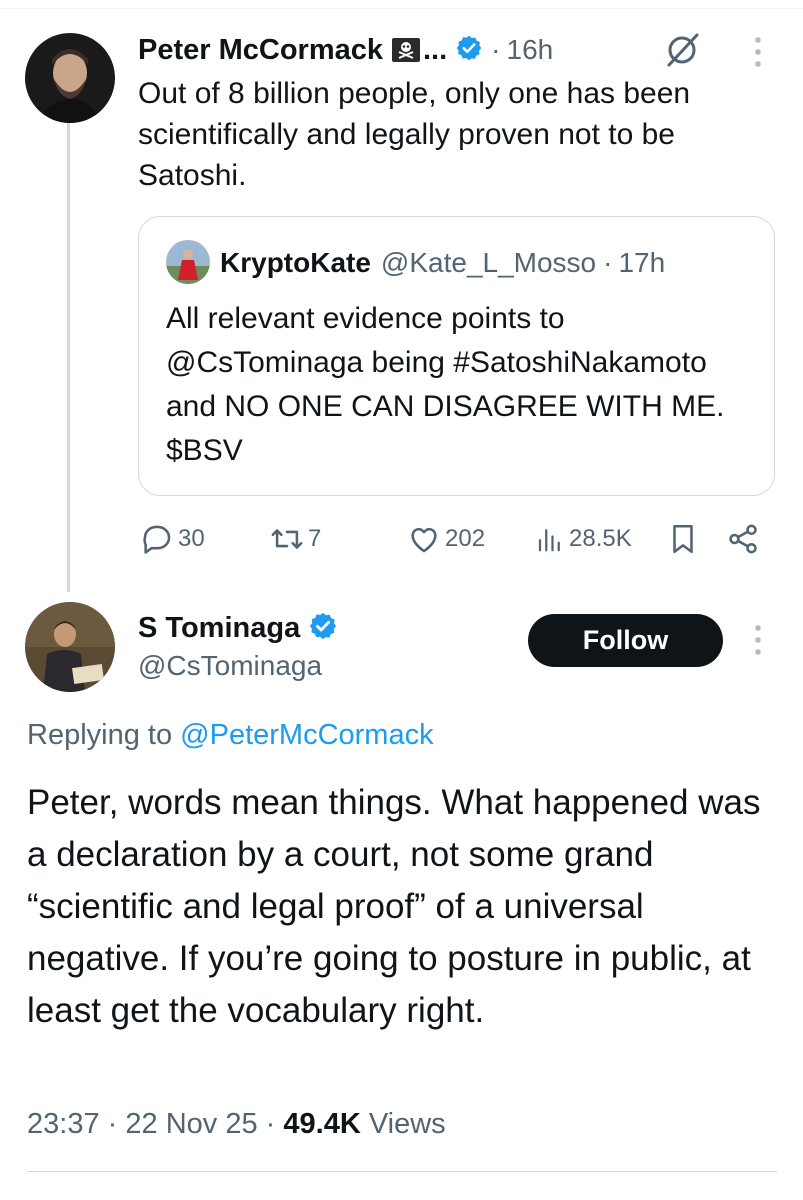  Describe the element at coordinates (488, 263) in the screenshot. I see `quote-handle: @Kate_L_Mosso` at that location.